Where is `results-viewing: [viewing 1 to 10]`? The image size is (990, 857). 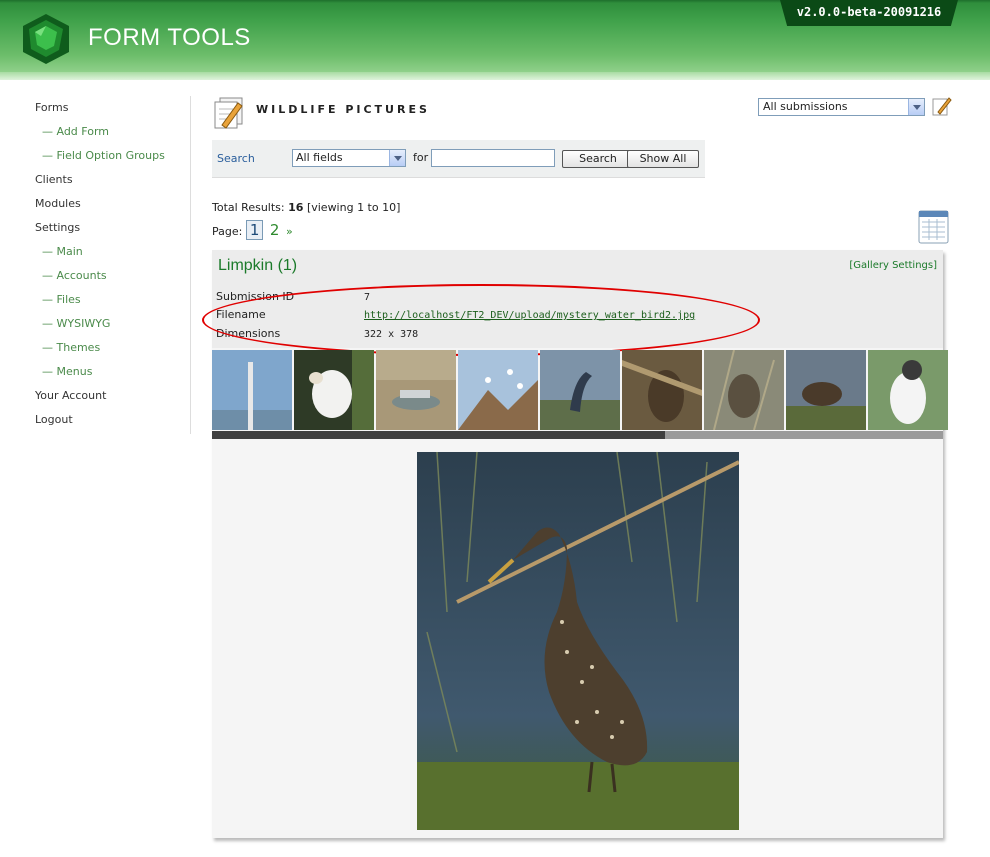
results-viewing: [viewing 1 to 10] is located at coordinates (353, 207).